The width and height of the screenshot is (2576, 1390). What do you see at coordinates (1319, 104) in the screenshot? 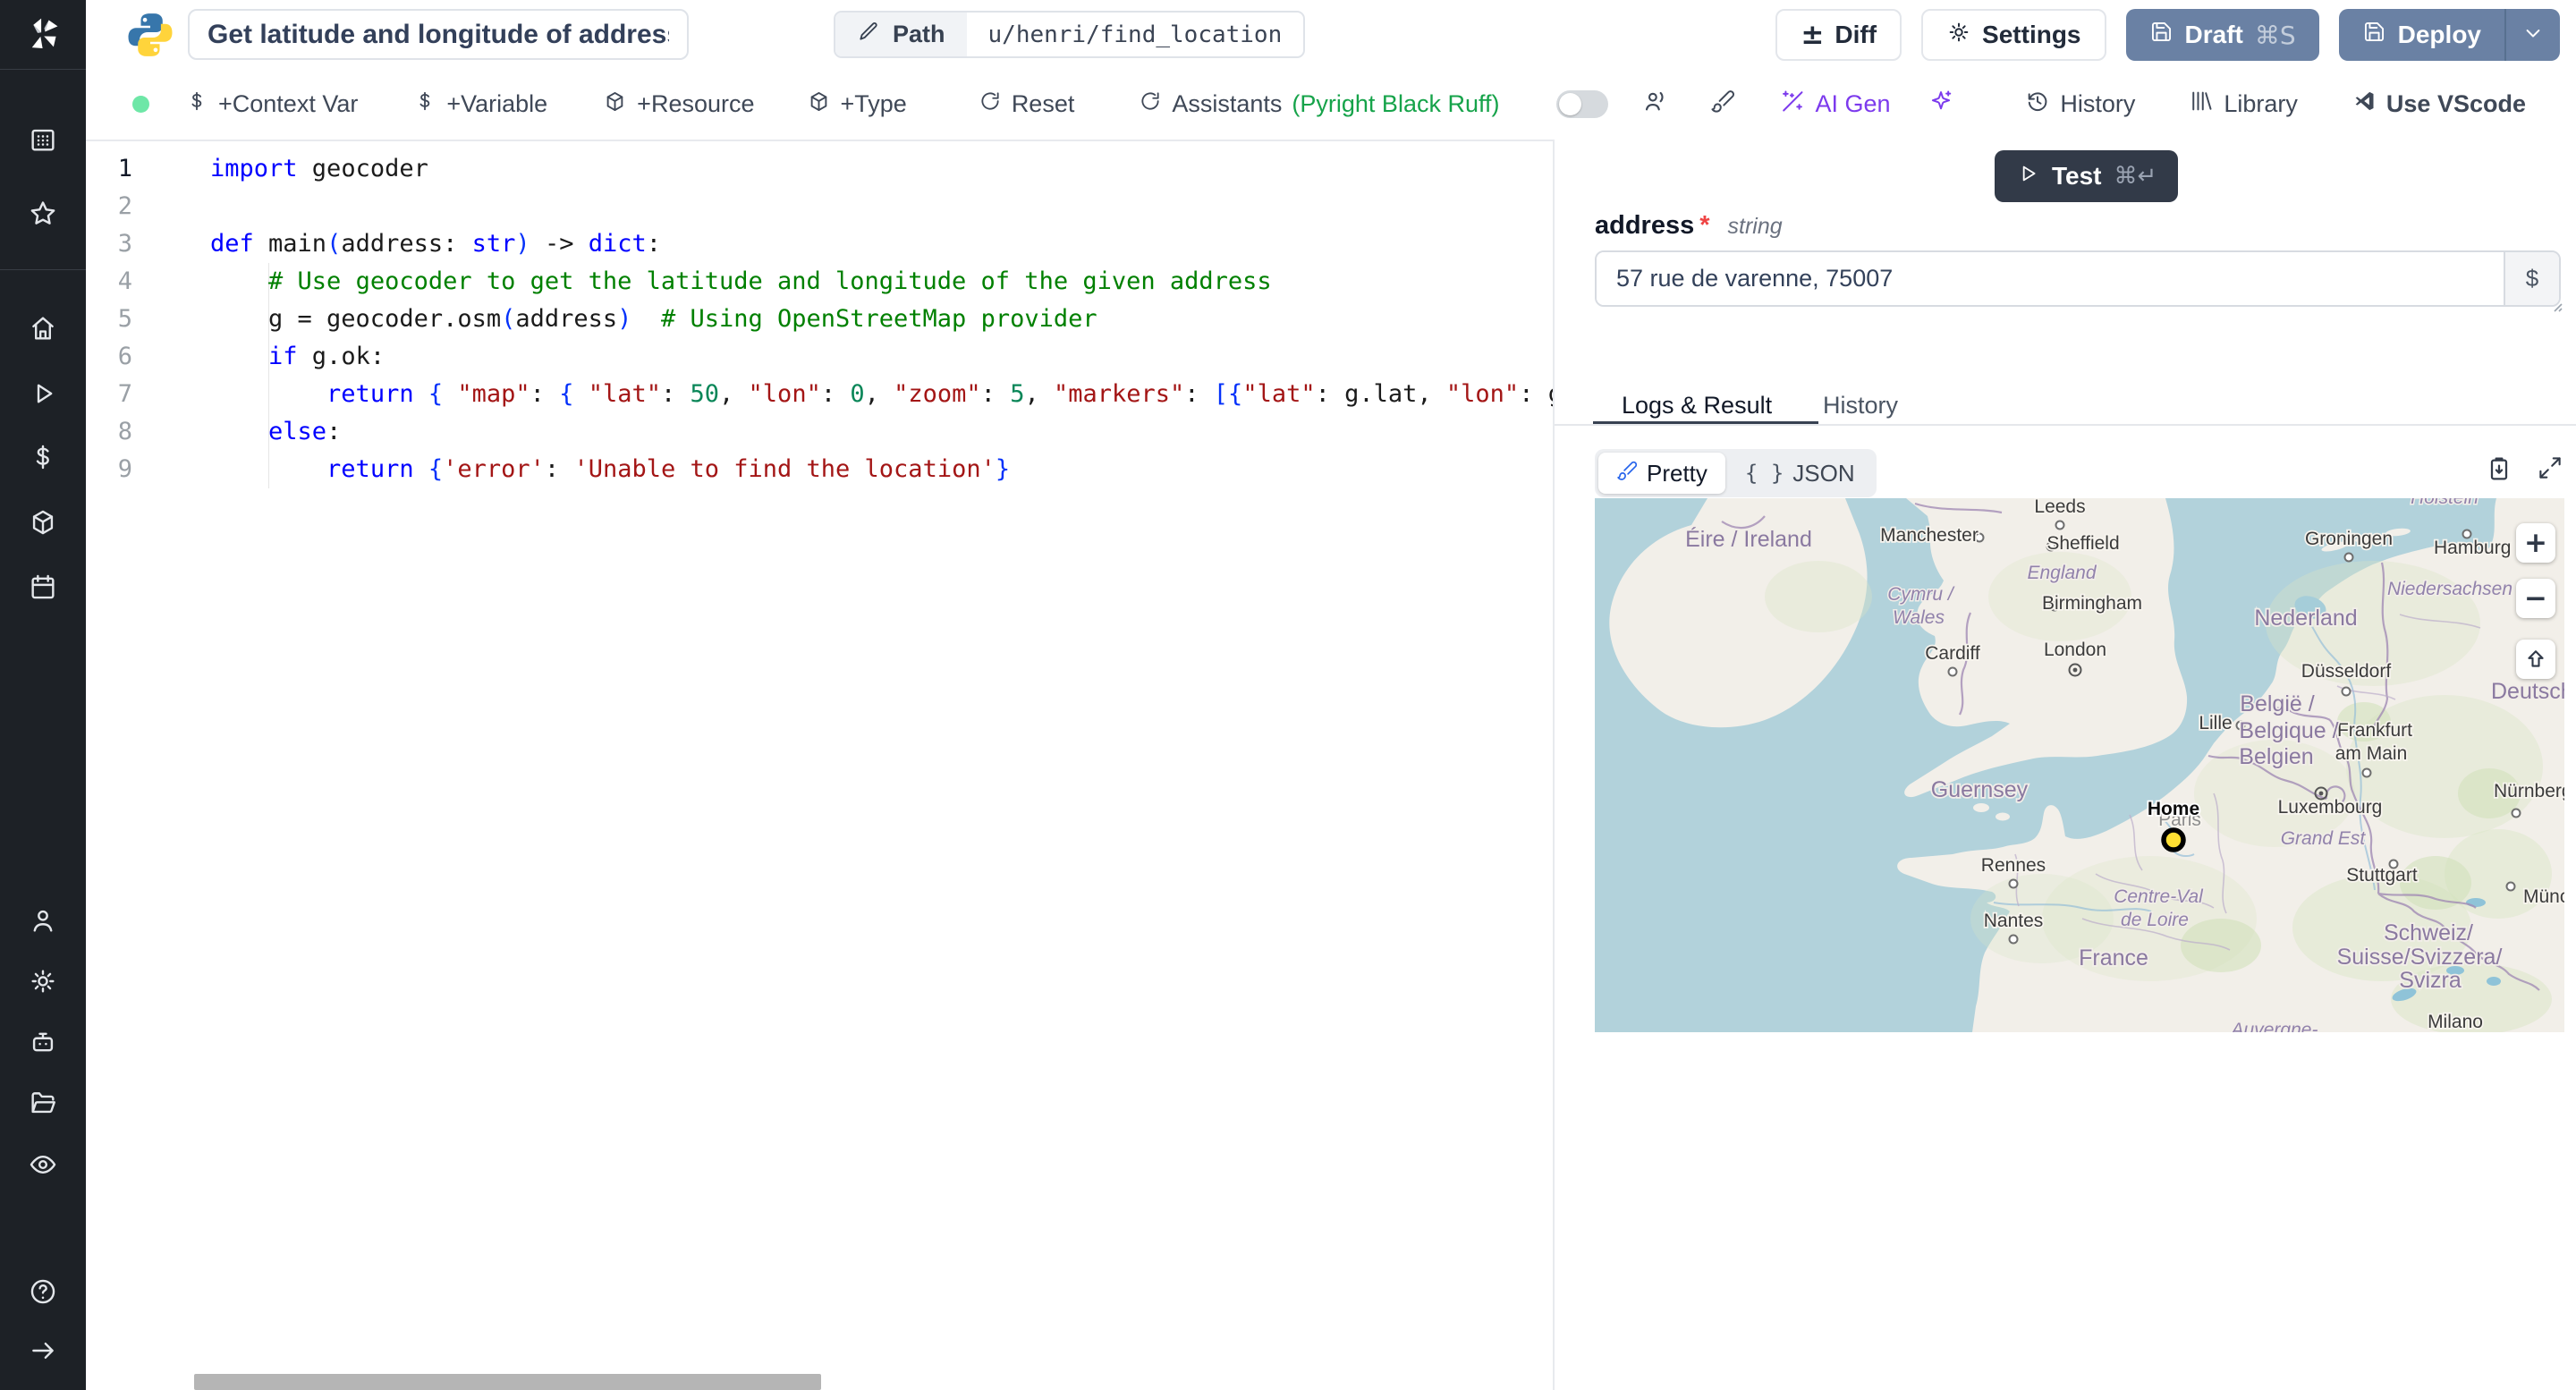
I see `assistants-button: Assistants (Pyright Black Ruff)` at bounding box center [1319, 104].